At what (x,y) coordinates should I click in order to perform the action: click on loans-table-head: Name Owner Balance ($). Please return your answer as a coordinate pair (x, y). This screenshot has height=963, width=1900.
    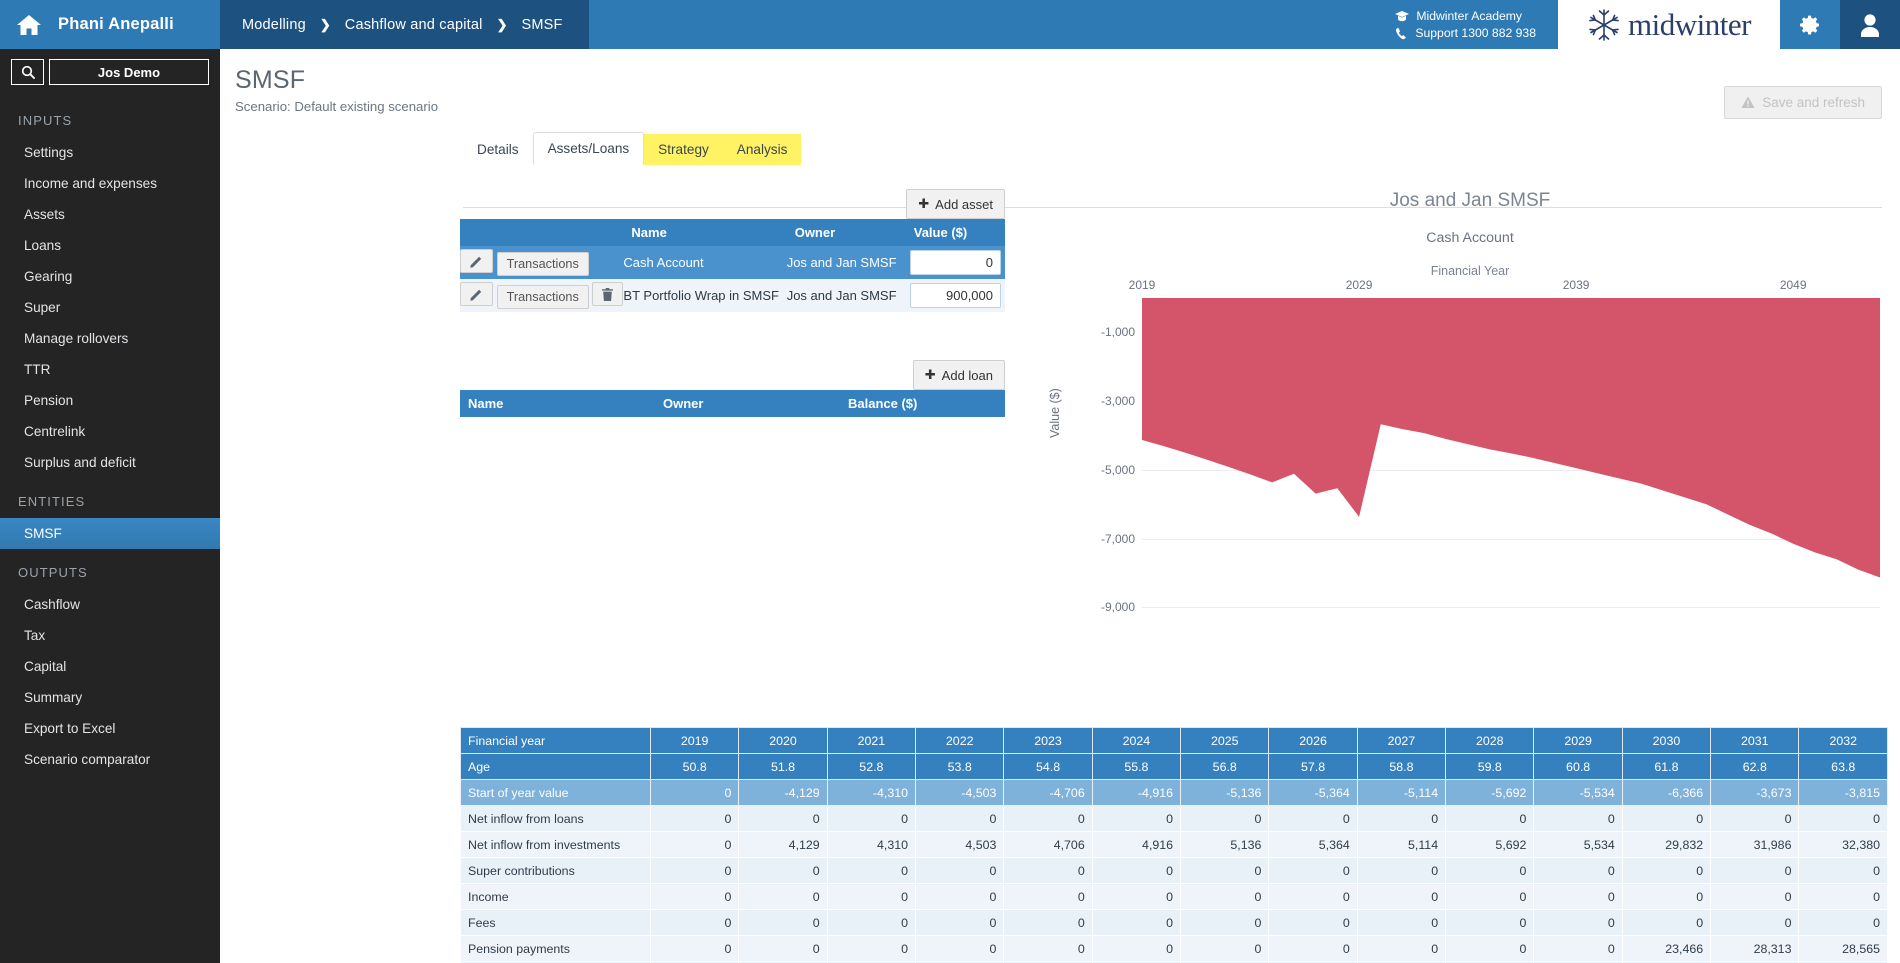
    Looking at the image, I should click on (732, 403).